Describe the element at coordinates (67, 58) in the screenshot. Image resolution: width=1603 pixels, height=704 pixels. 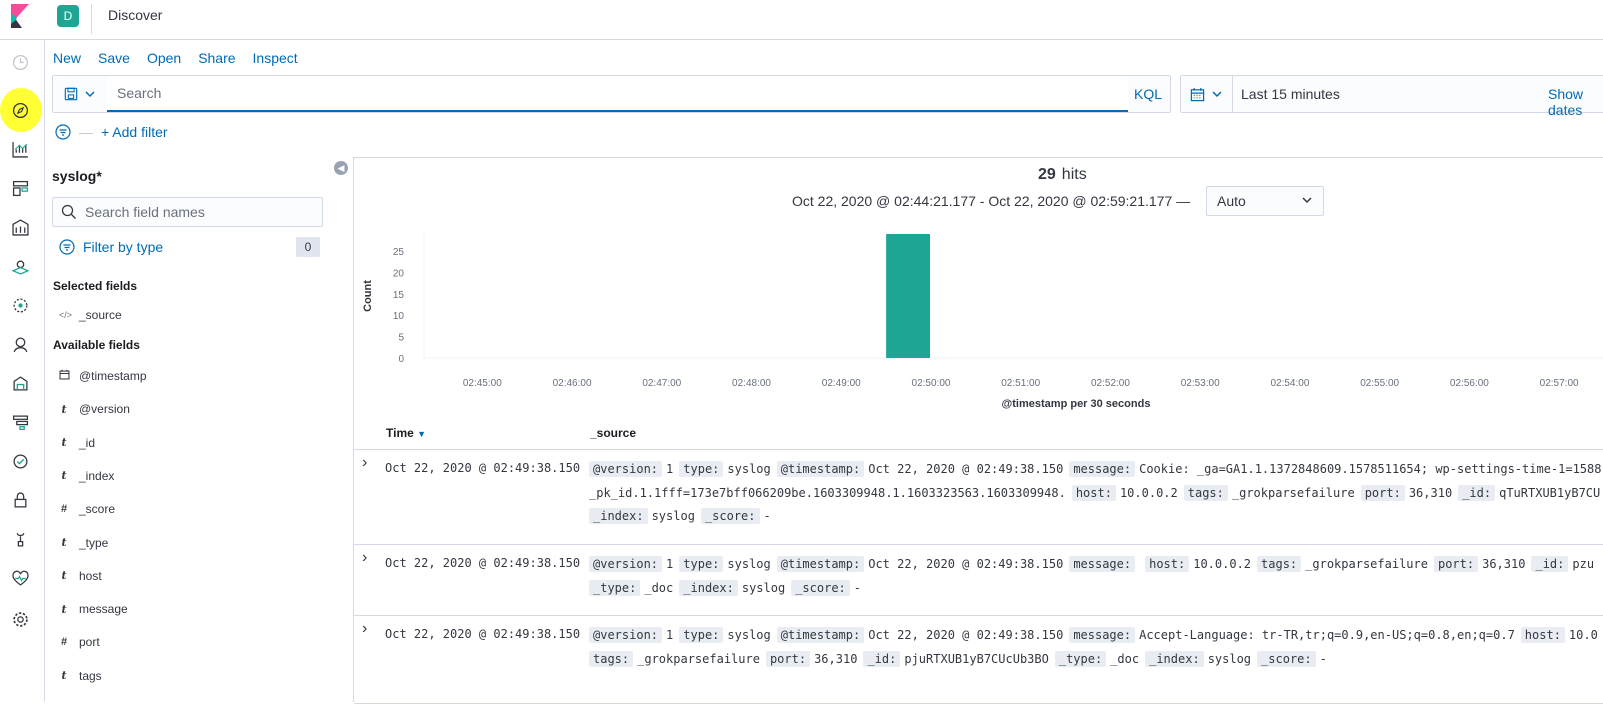
I see `new-button: New` at that location.